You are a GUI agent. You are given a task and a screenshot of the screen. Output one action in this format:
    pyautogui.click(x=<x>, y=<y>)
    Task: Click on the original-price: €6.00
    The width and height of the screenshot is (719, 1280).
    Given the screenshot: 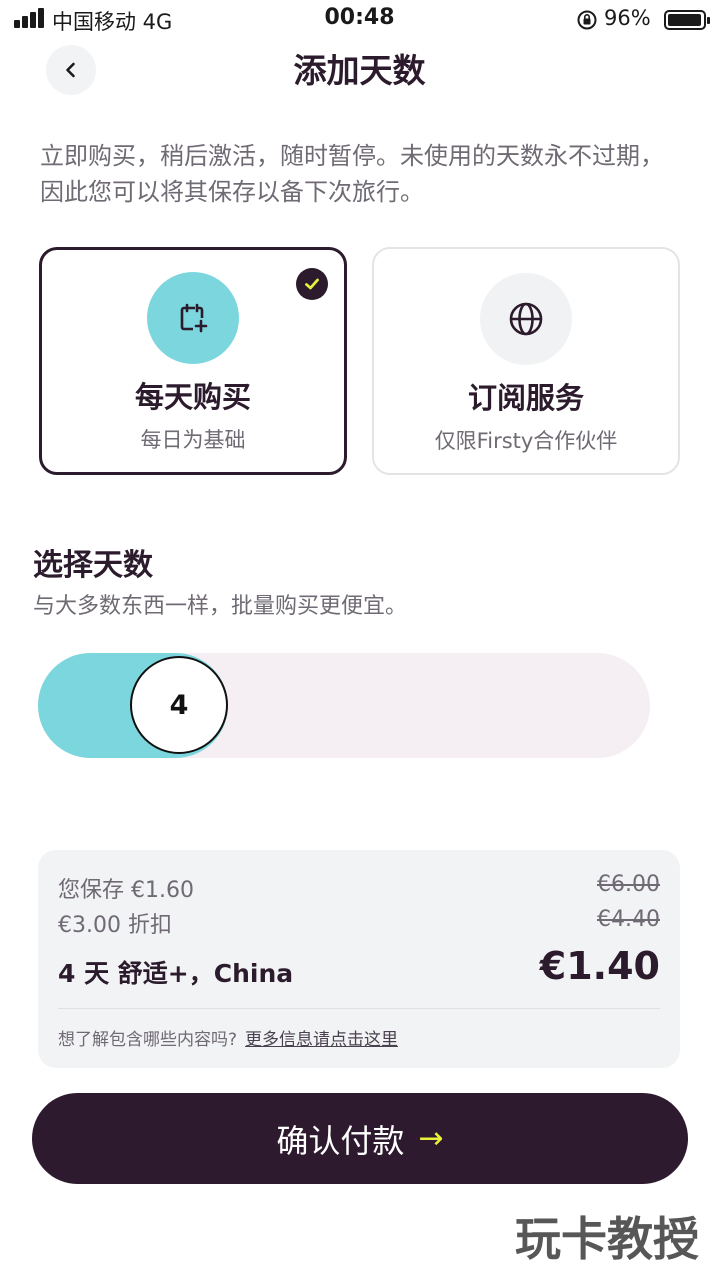 What is the action you would take?
    pyautogui.click(x=628, y=884)
    